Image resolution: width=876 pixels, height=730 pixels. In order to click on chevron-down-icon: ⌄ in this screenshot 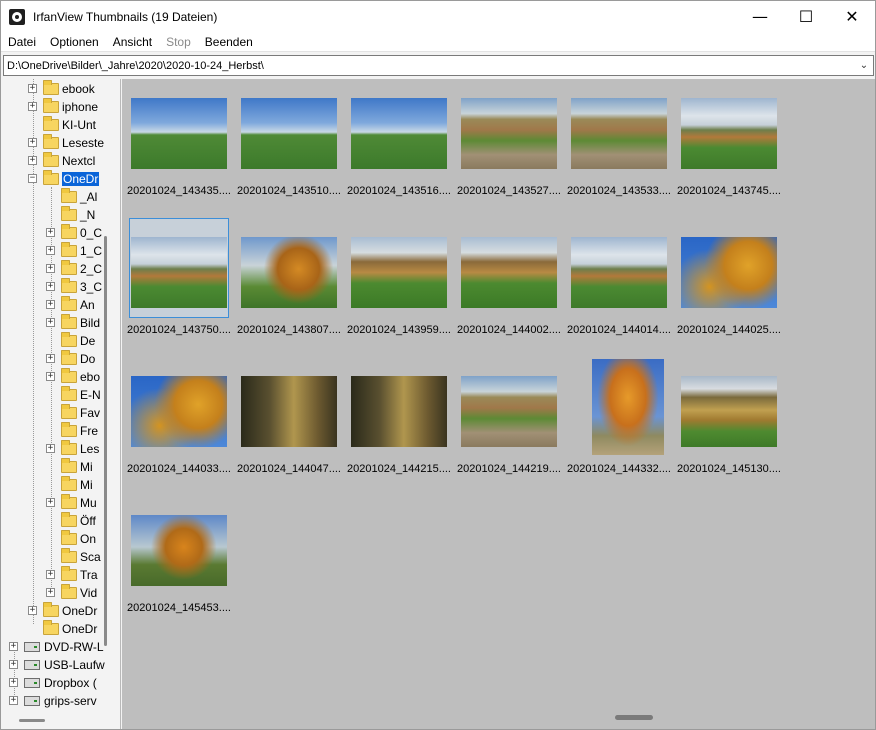, I will do `click(864, 65)`.